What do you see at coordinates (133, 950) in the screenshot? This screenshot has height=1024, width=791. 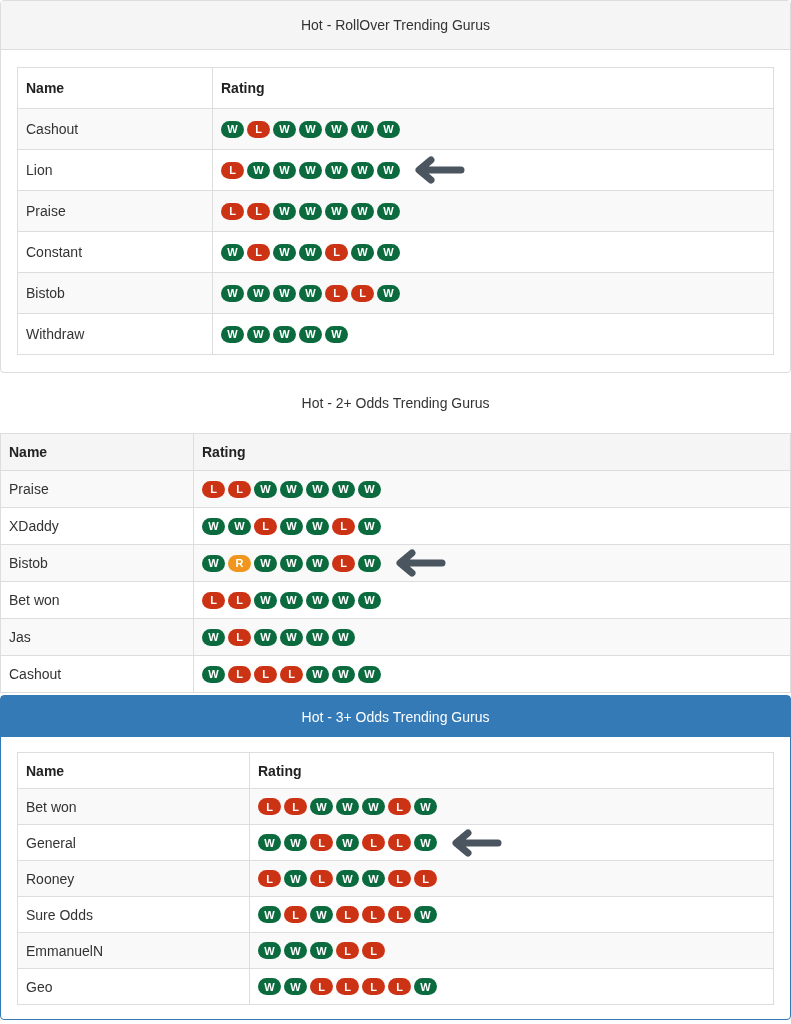 I see `name-cell: EmmanuelN` at bounding box center [133, 950].